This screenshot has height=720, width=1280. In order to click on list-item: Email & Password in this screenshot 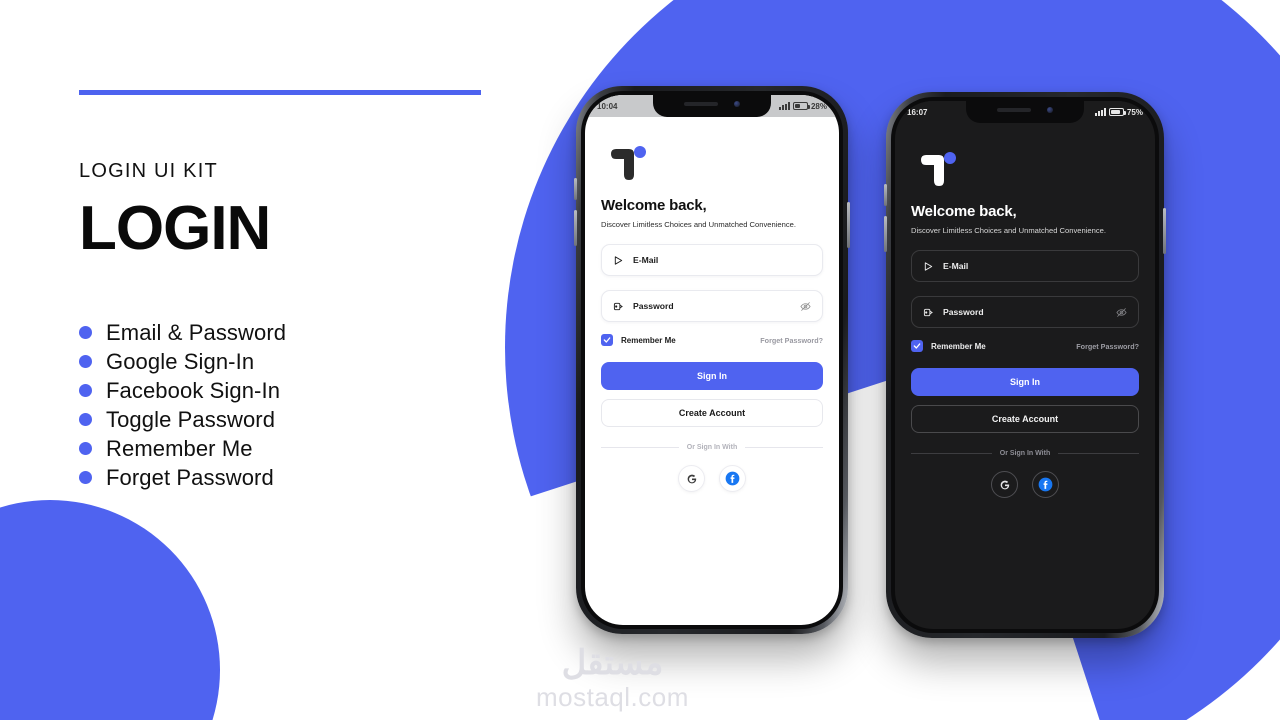, I will do `click(182, 332)`.